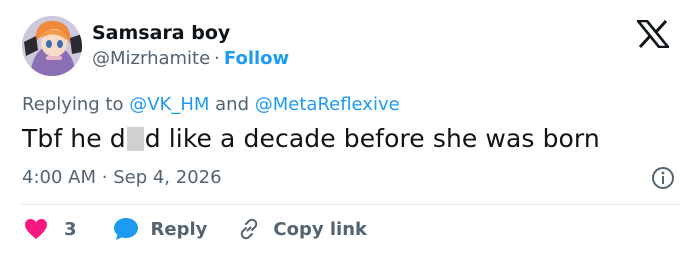 The width and height of the screenshot is (700, 256). What do you see at coordinates (256, 58) in the screenshot?
I see `follow-button: Follow` at bounding box center [256, 58].